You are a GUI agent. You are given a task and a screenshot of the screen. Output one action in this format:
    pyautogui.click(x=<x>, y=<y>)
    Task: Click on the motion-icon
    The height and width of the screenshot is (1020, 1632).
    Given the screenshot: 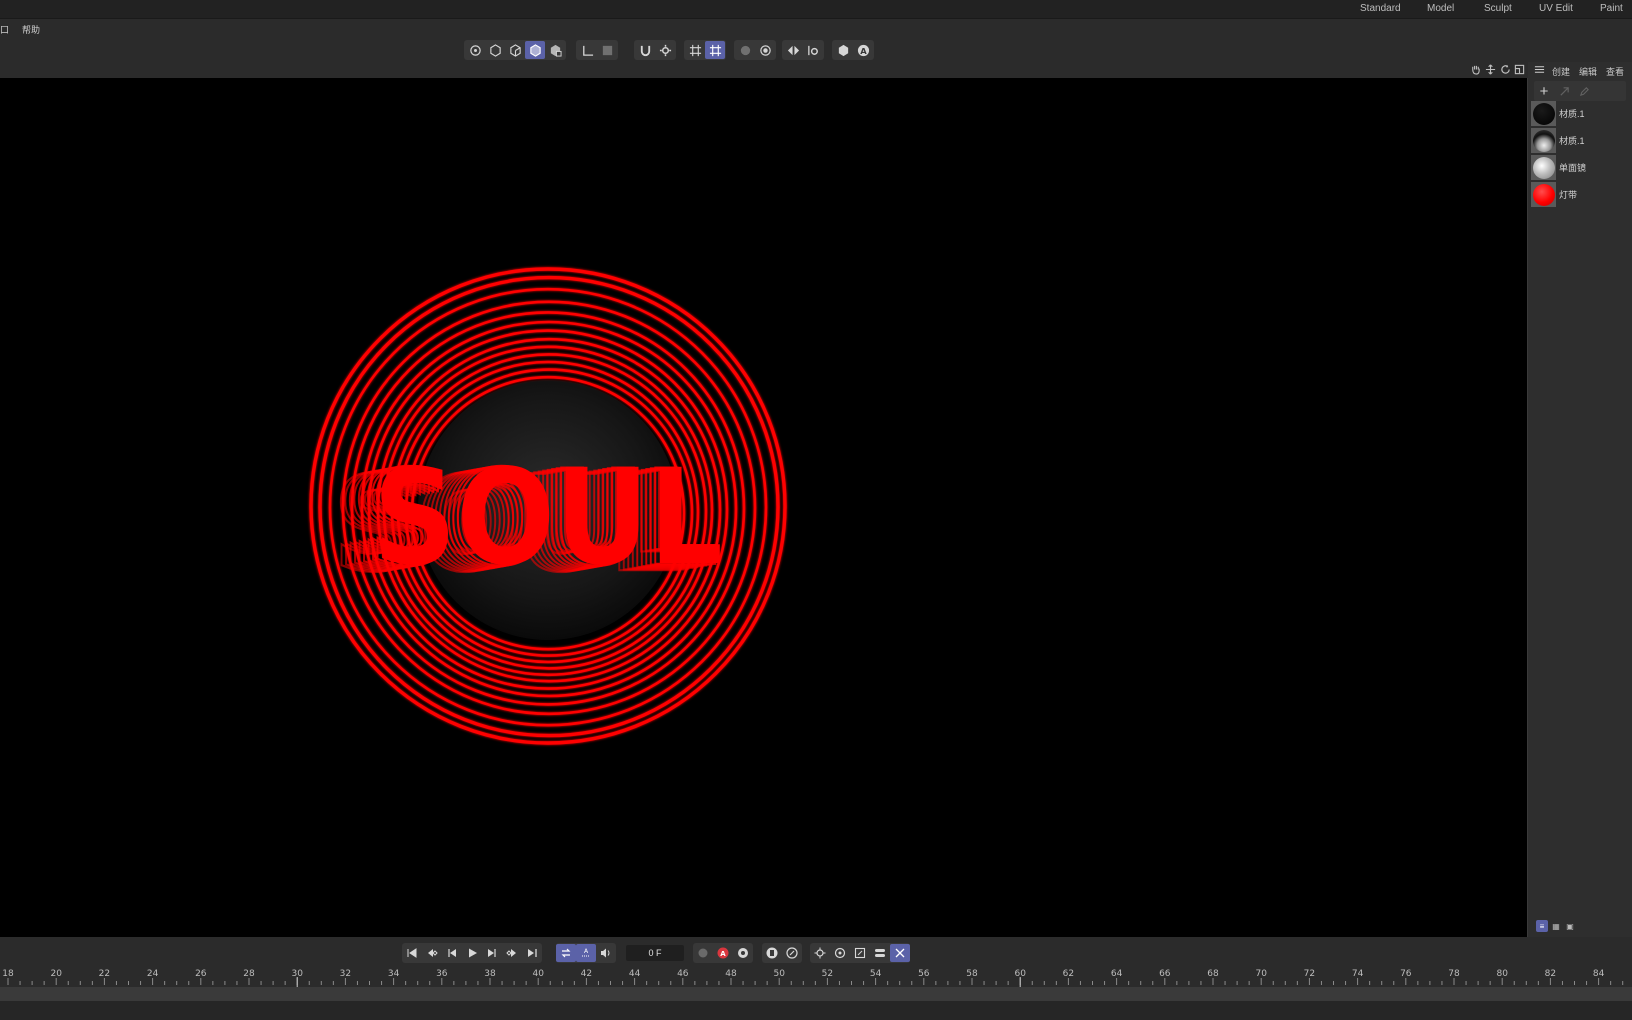 What is the action you would take?
    pyautogui.click(x=792, y=953)
    